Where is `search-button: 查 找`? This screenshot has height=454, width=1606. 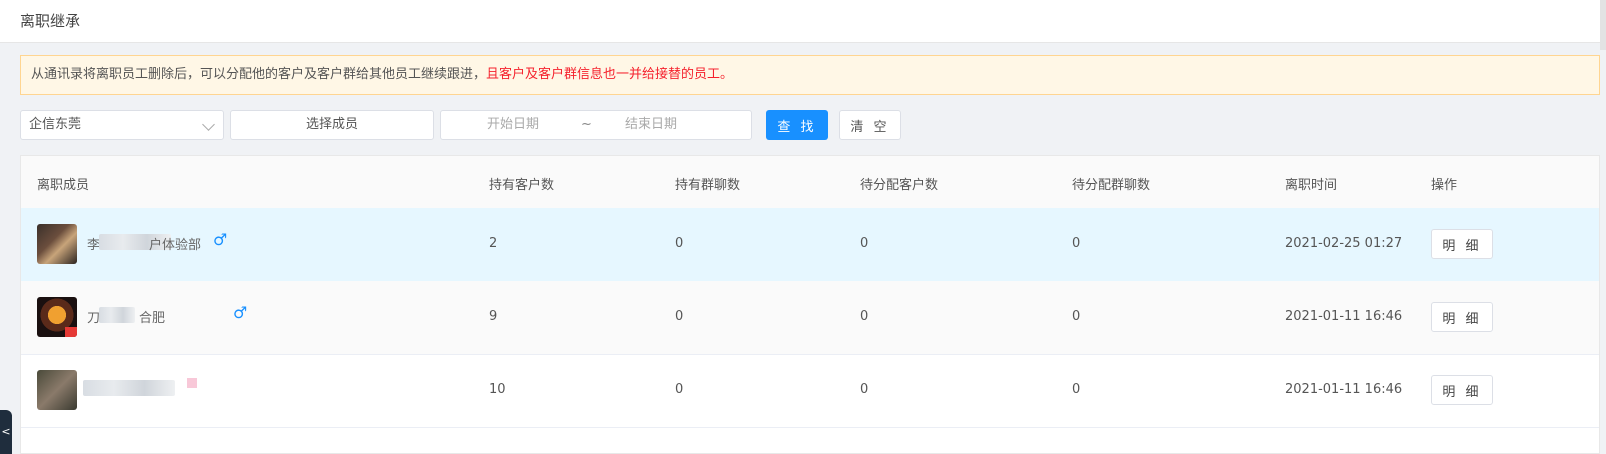
search-button: 查 找 is located at coordinates (797, 125).